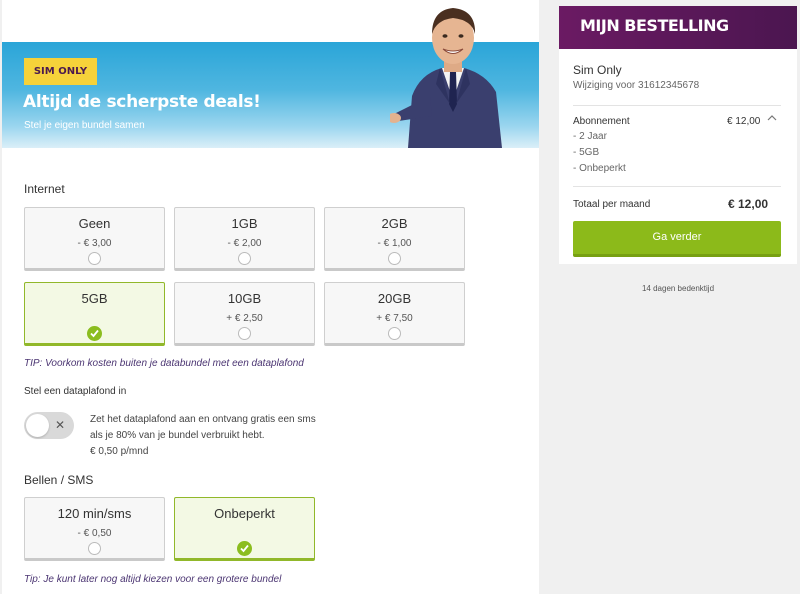 The image size is (800, 594). I want to click on internet-label: Internet, so click(44, 189).